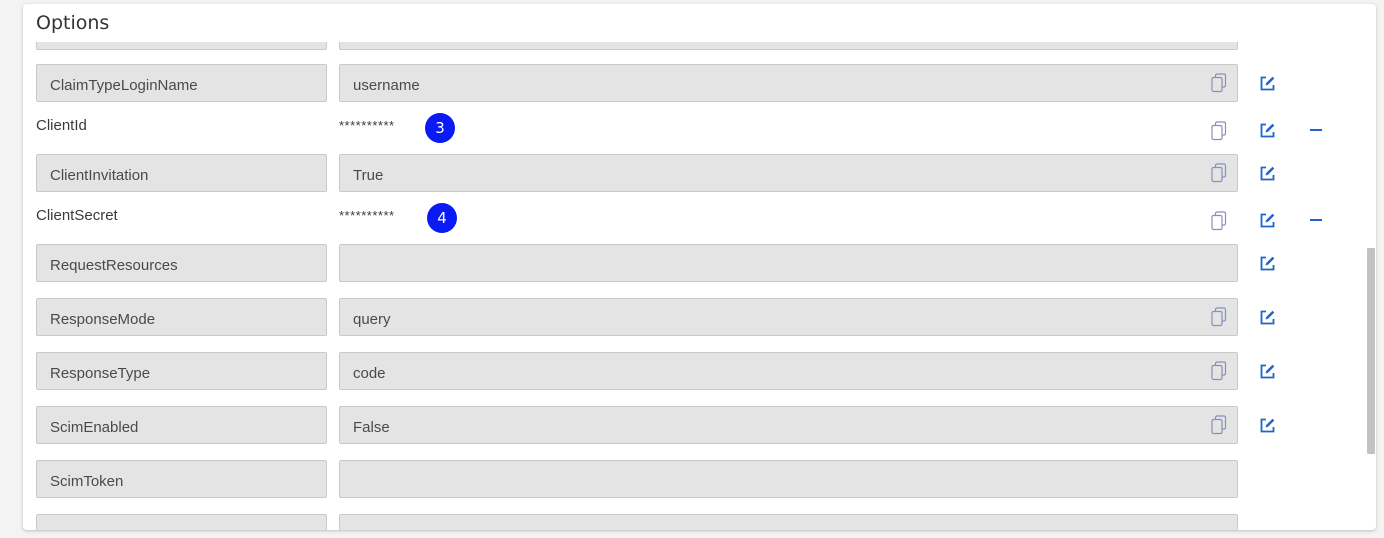  What do you see at coordinates (181, 371) in the screenshot?
I see `option-key-field: ResponseType` at bounding box center [181, 371].